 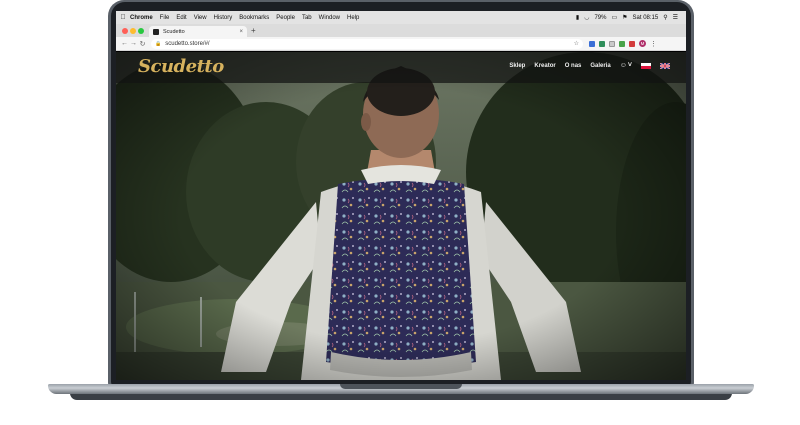 What do you see at coordinates (646, 65) in the screenshot?
I see `polish-flag-icon` at bounding box center [646, 65].